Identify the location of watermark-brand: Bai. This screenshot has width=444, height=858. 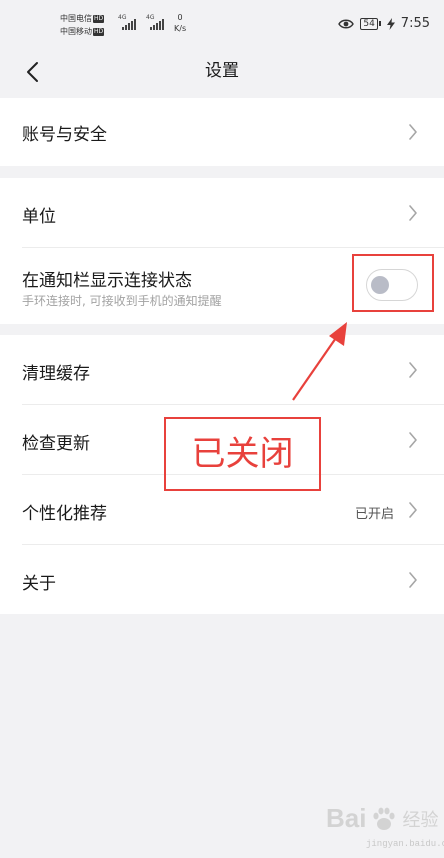
(346, 818).